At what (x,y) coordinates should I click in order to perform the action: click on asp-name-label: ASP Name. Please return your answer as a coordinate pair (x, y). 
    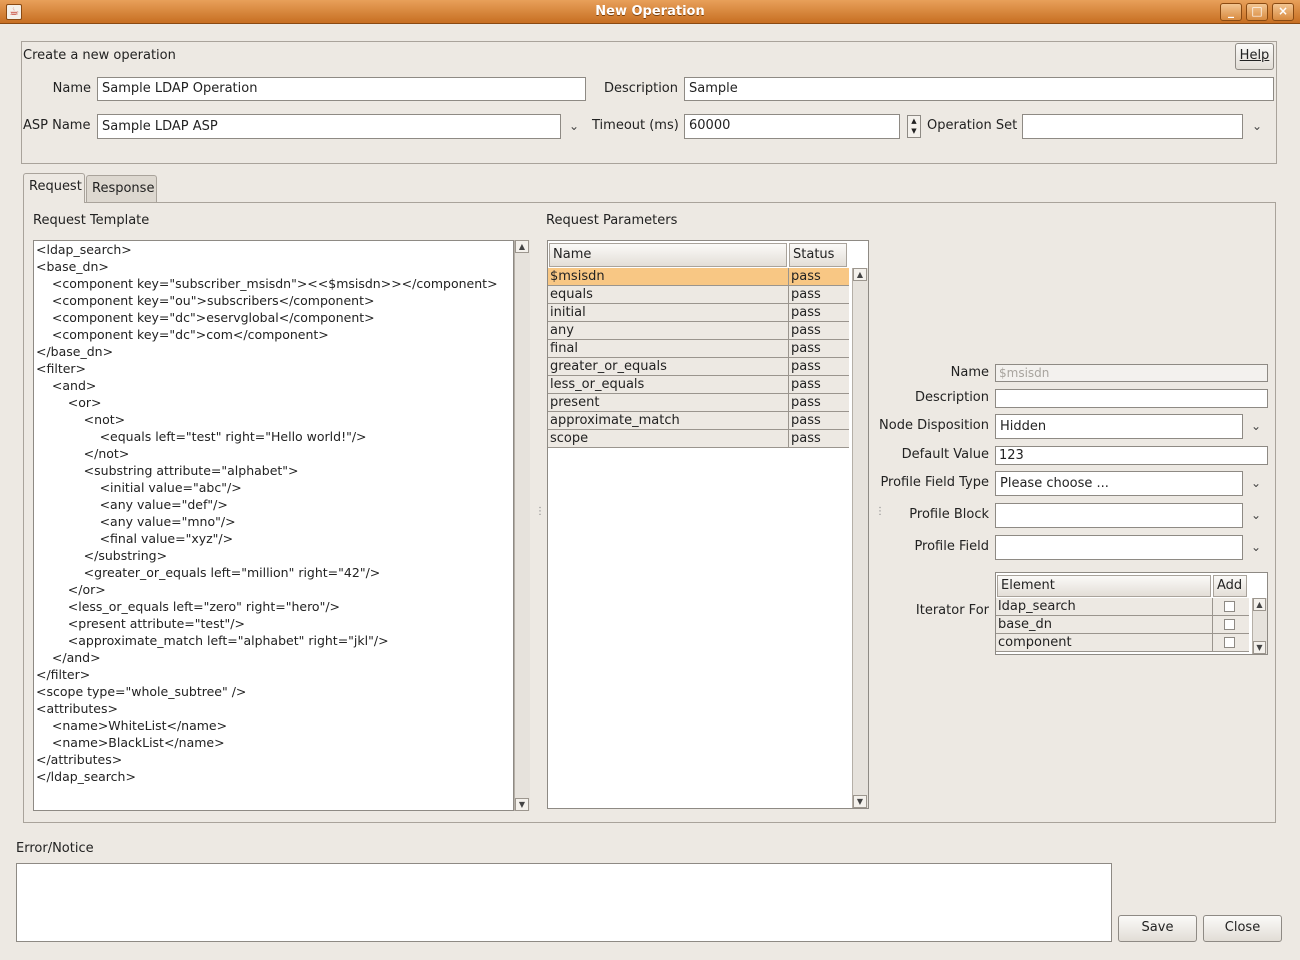
    Looking at the image, I should click on (57, 125).